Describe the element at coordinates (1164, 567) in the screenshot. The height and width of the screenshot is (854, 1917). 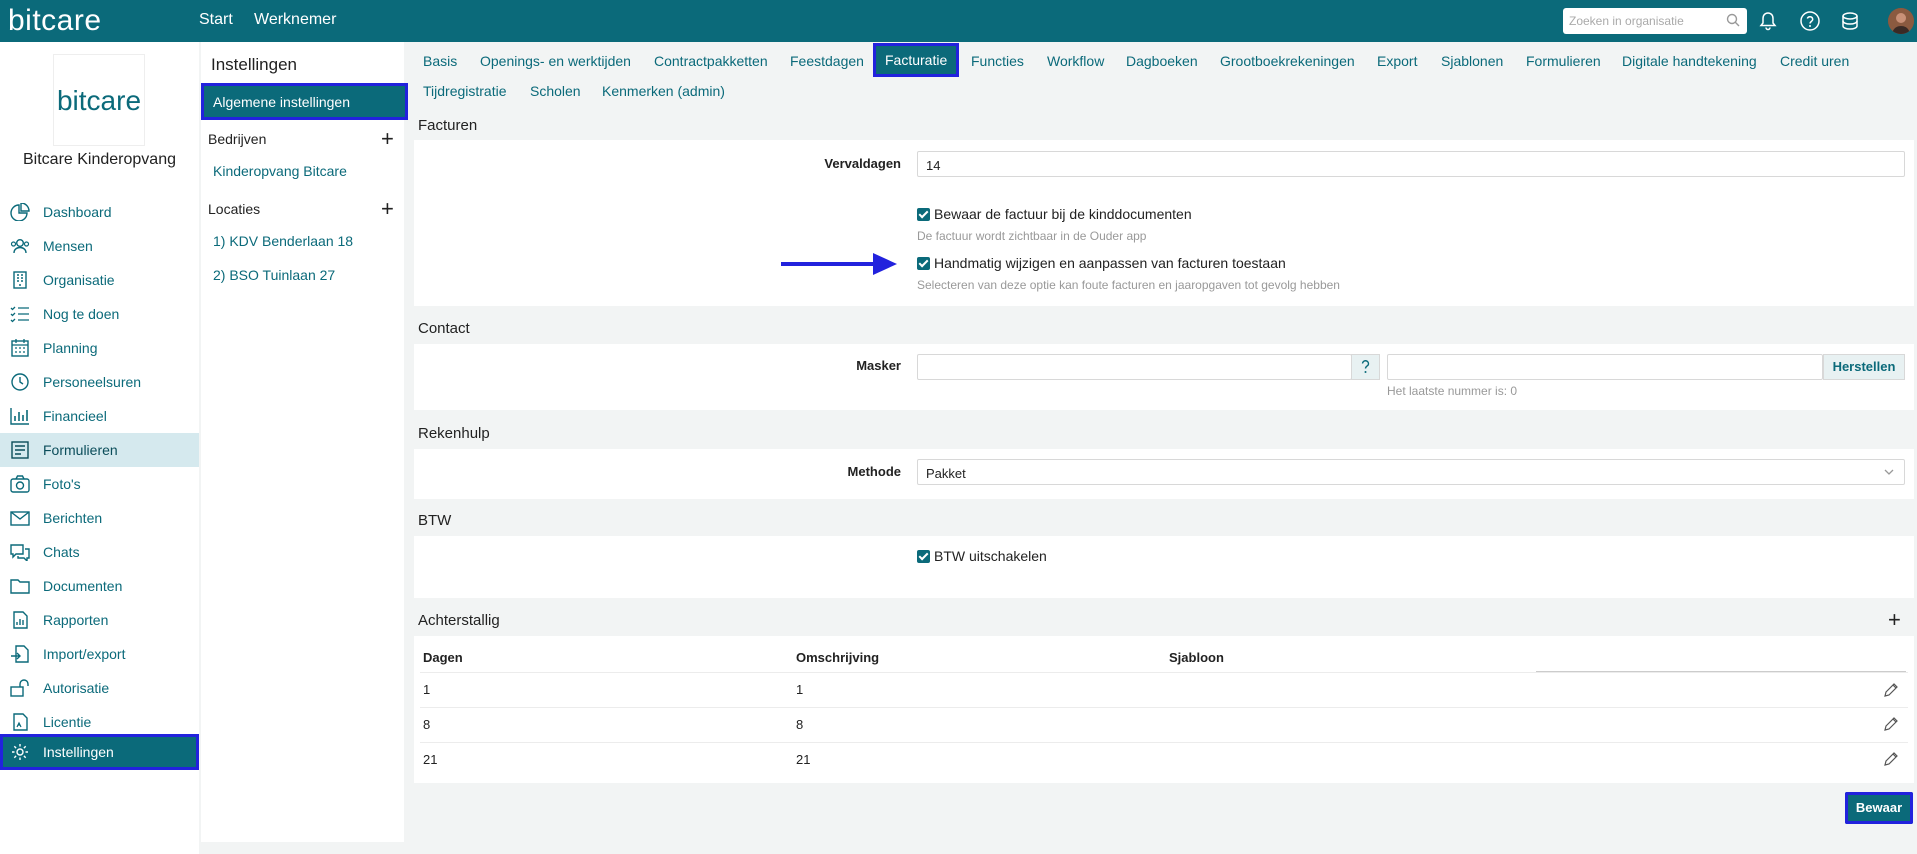
I see `section-btw` at that location.